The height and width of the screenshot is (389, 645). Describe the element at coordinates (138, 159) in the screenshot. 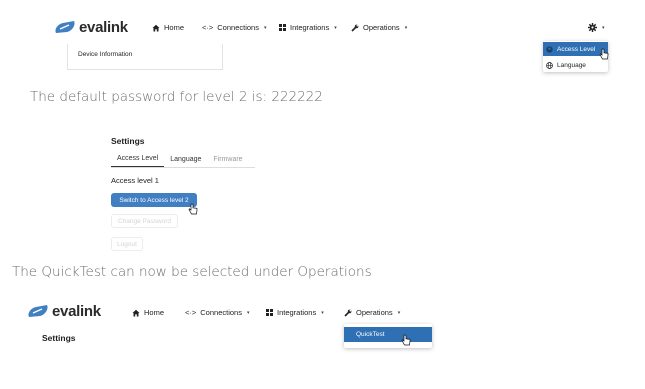

I see `tab-access-level: Access Level` at that location.